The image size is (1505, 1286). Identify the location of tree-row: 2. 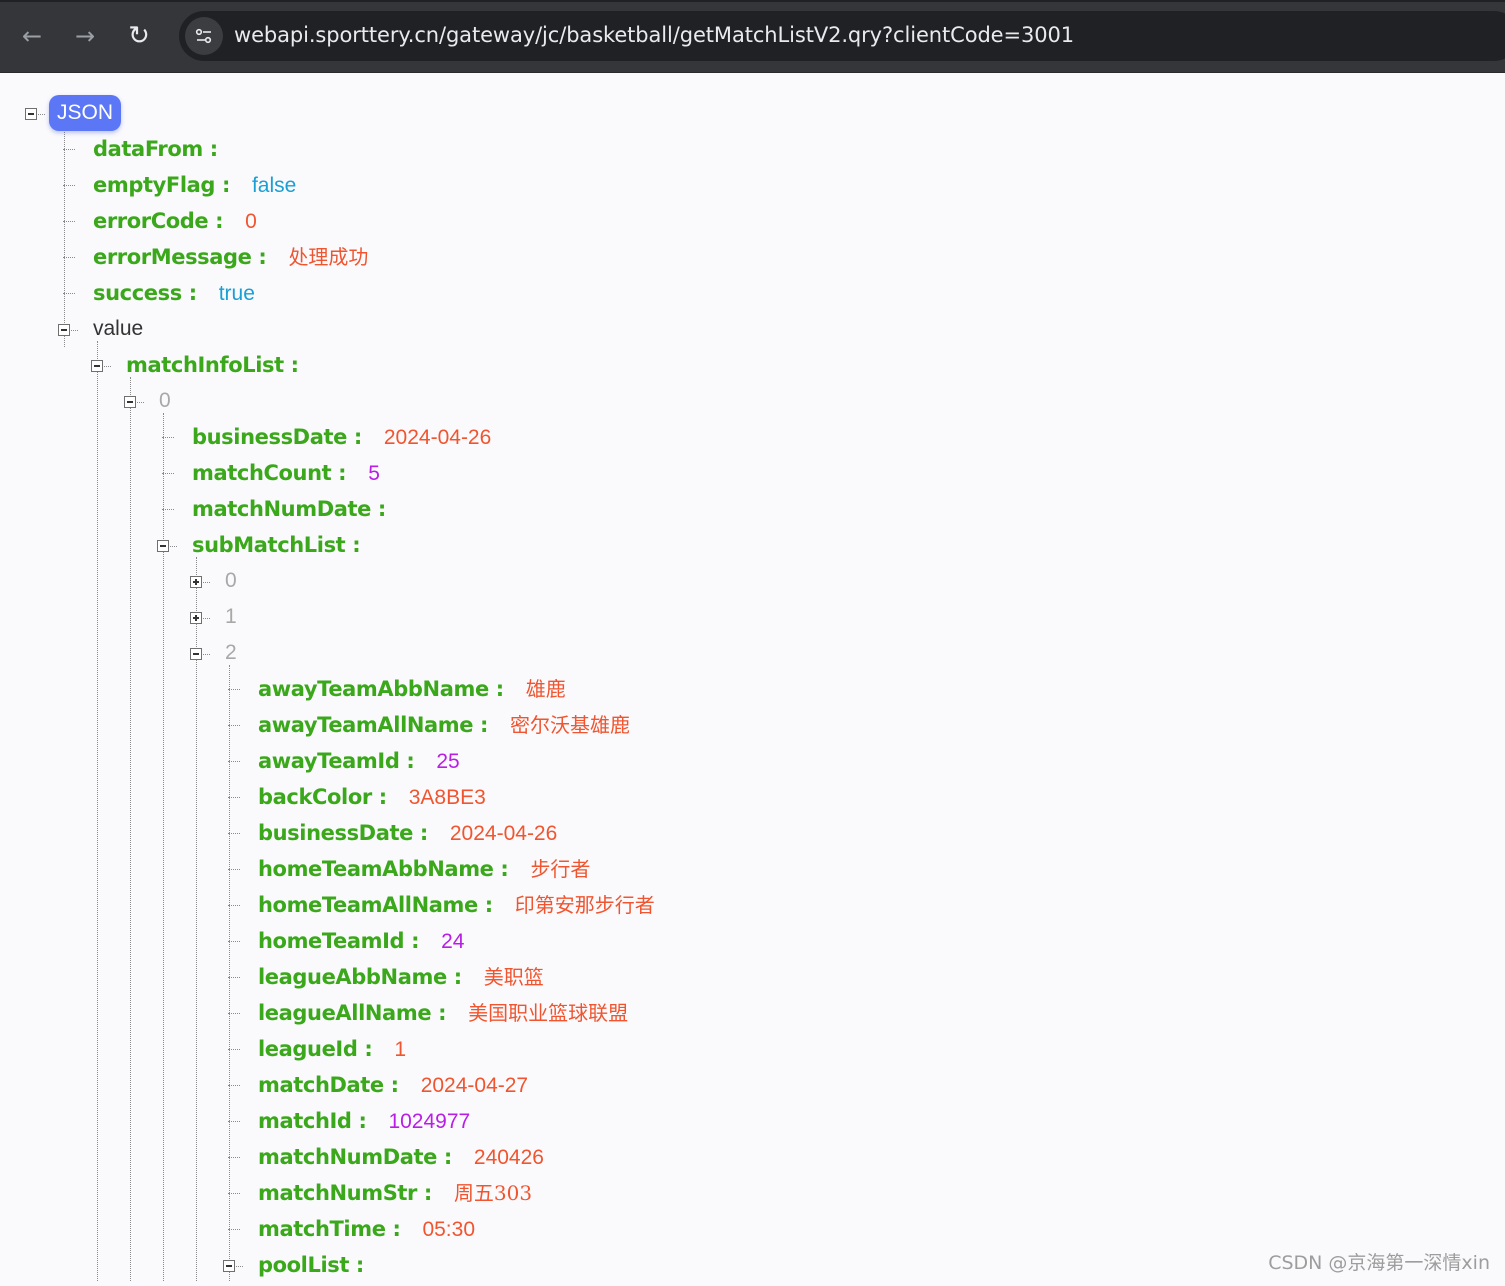
(231, 653).